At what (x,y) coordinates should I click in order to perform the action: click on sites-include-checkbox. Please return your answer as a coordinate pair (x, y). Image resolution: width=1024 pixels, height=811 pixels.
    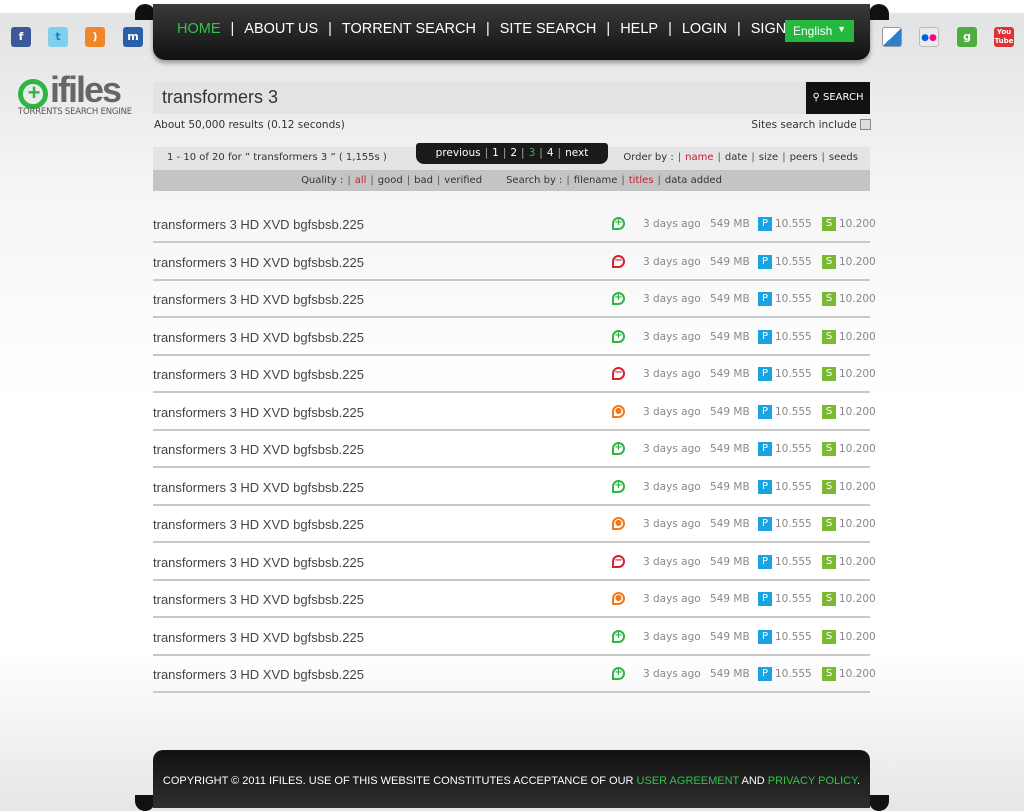
    Looking at the image, I should click on (865, 124).